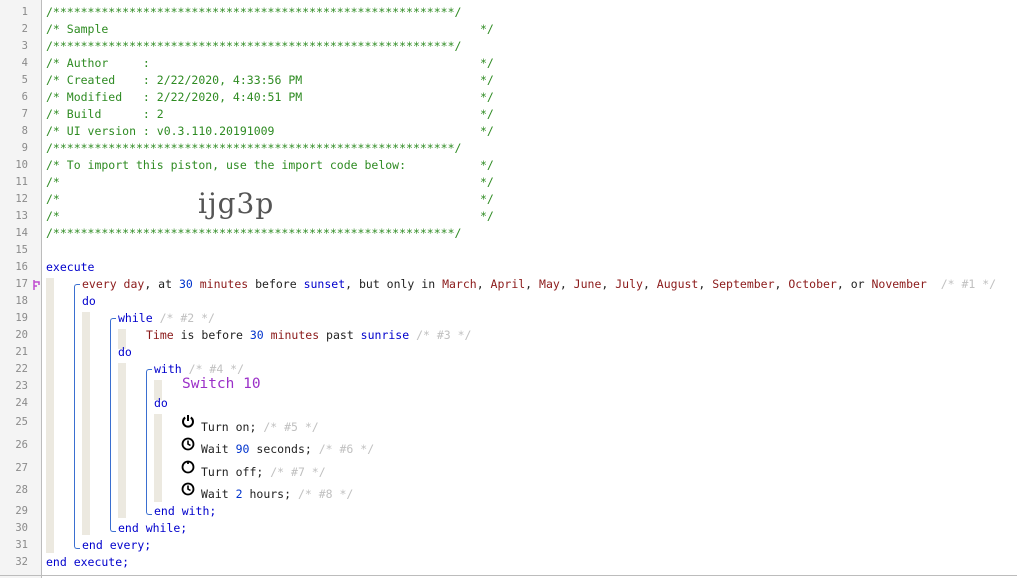  What do you see at coordinates (21, 165) in the screenshot?
I see `line-number: 10` at bounding box center [21, 165].